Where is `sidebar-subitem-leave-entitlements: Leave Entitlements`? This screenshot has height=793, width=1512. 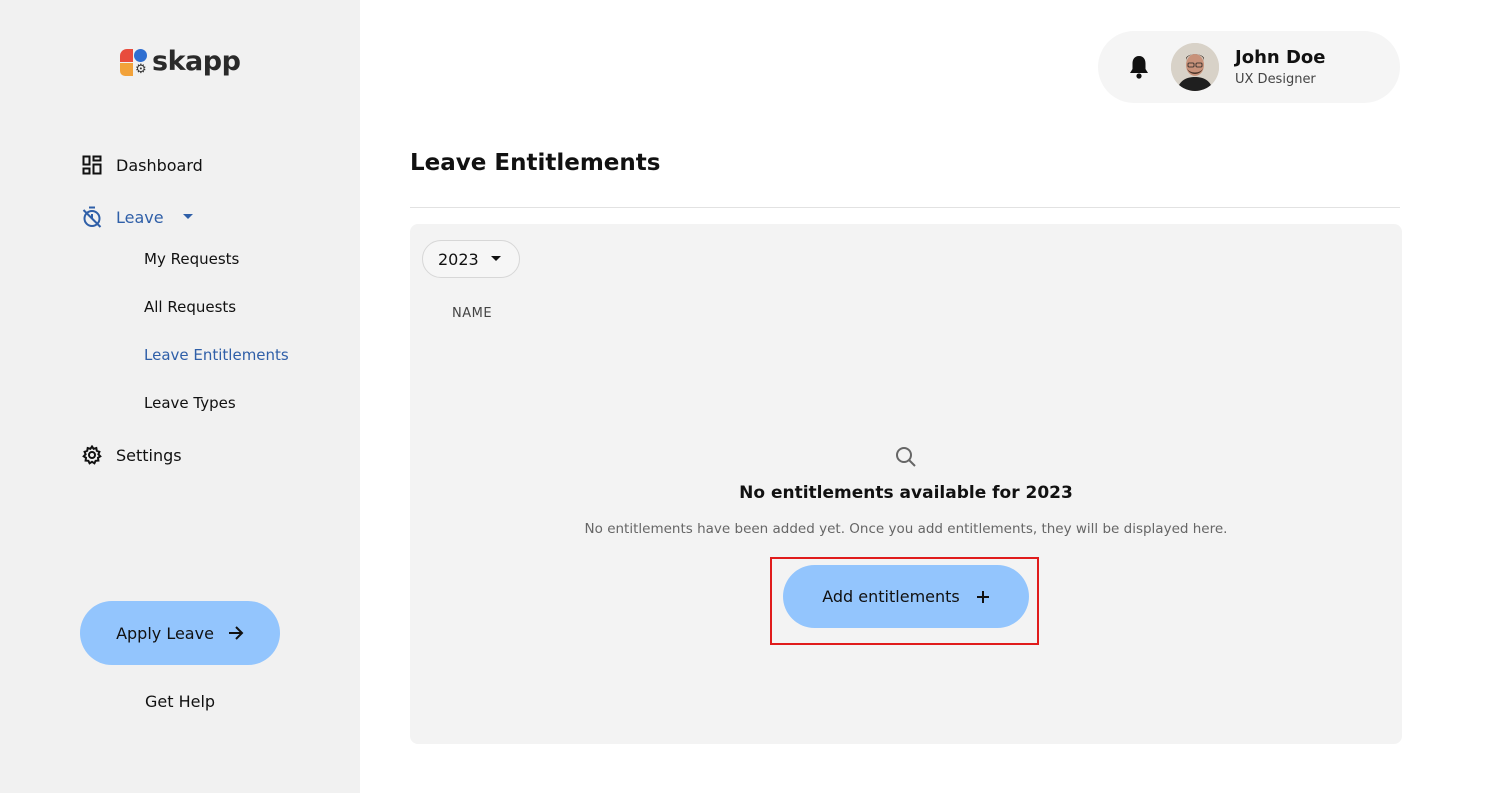
sidebar-subitem-leave-entitlements: Leave Entitlements is located at coordinates (216, 355).